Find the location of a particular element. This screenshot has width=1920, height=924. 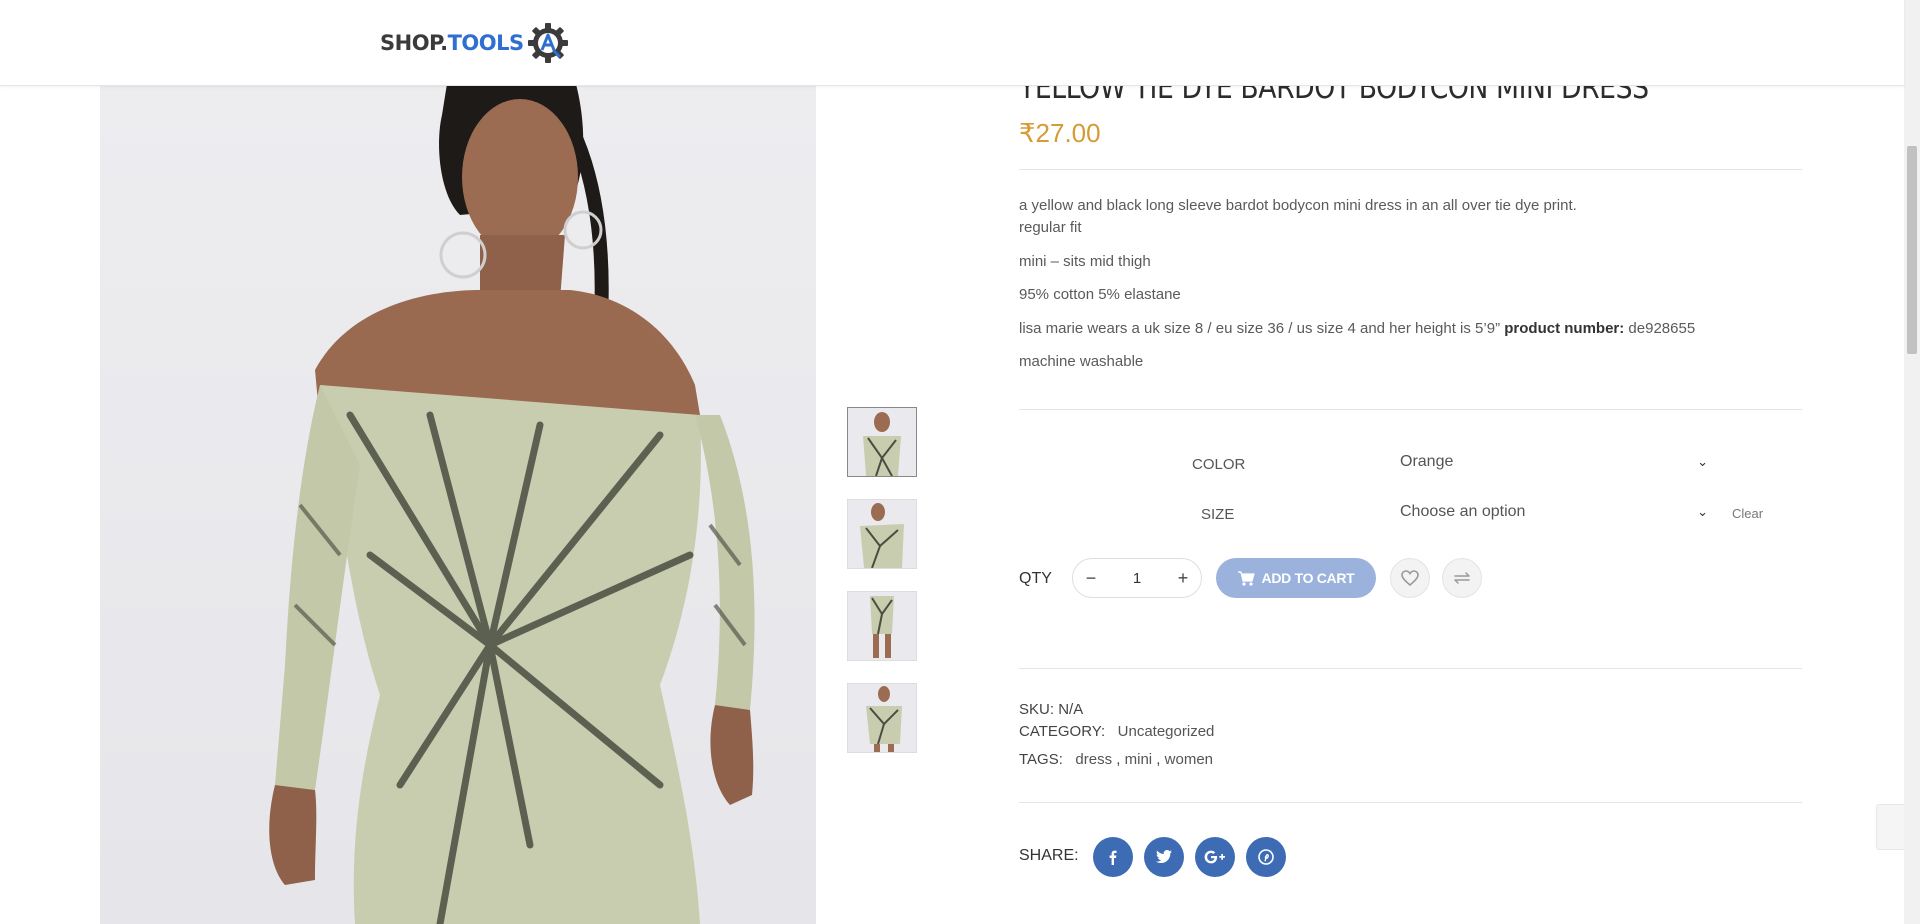

description-line: mini – sits mid thigh is located at coordinates (1085, 261).